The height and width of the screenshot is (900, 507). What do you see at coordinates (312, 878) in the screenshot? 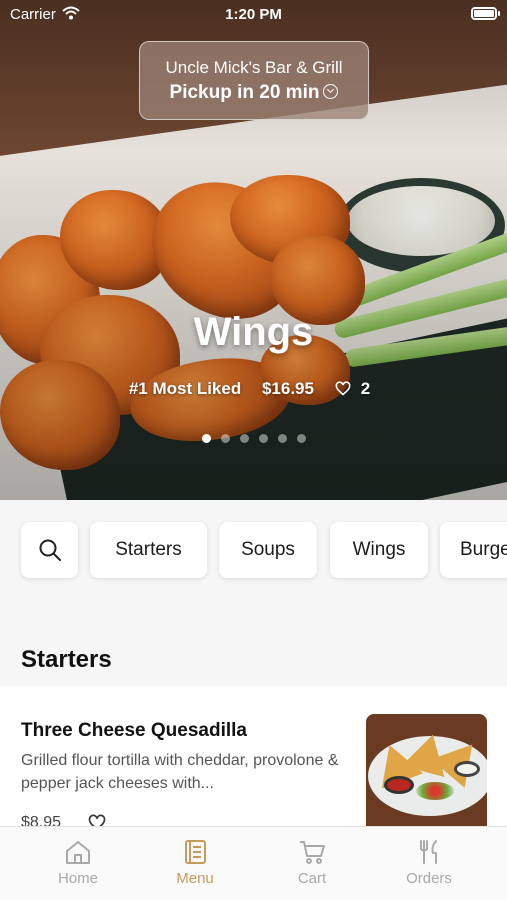
I see `tab-label: Cart` at bounding box center [312, 878].